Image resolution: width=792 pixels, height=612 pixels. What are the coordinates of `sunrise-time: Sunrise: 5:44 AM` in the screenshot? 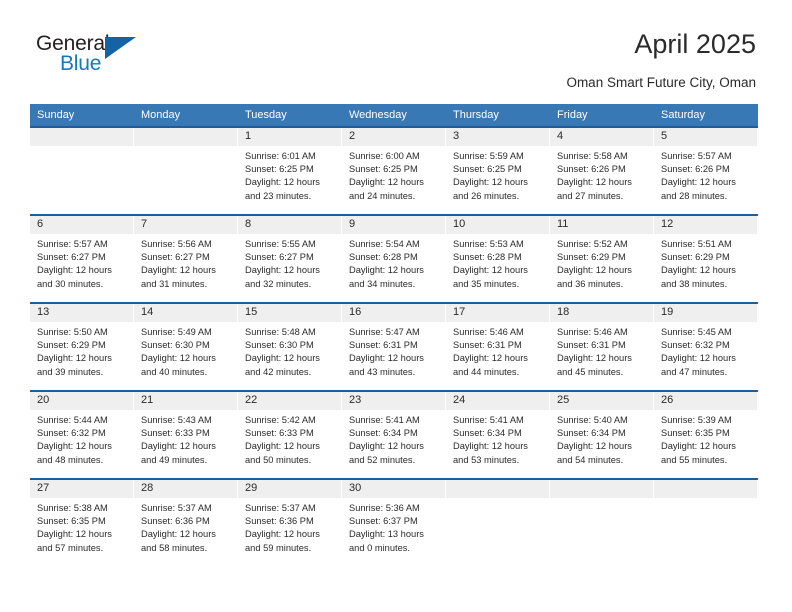 It's located at (72, 420).